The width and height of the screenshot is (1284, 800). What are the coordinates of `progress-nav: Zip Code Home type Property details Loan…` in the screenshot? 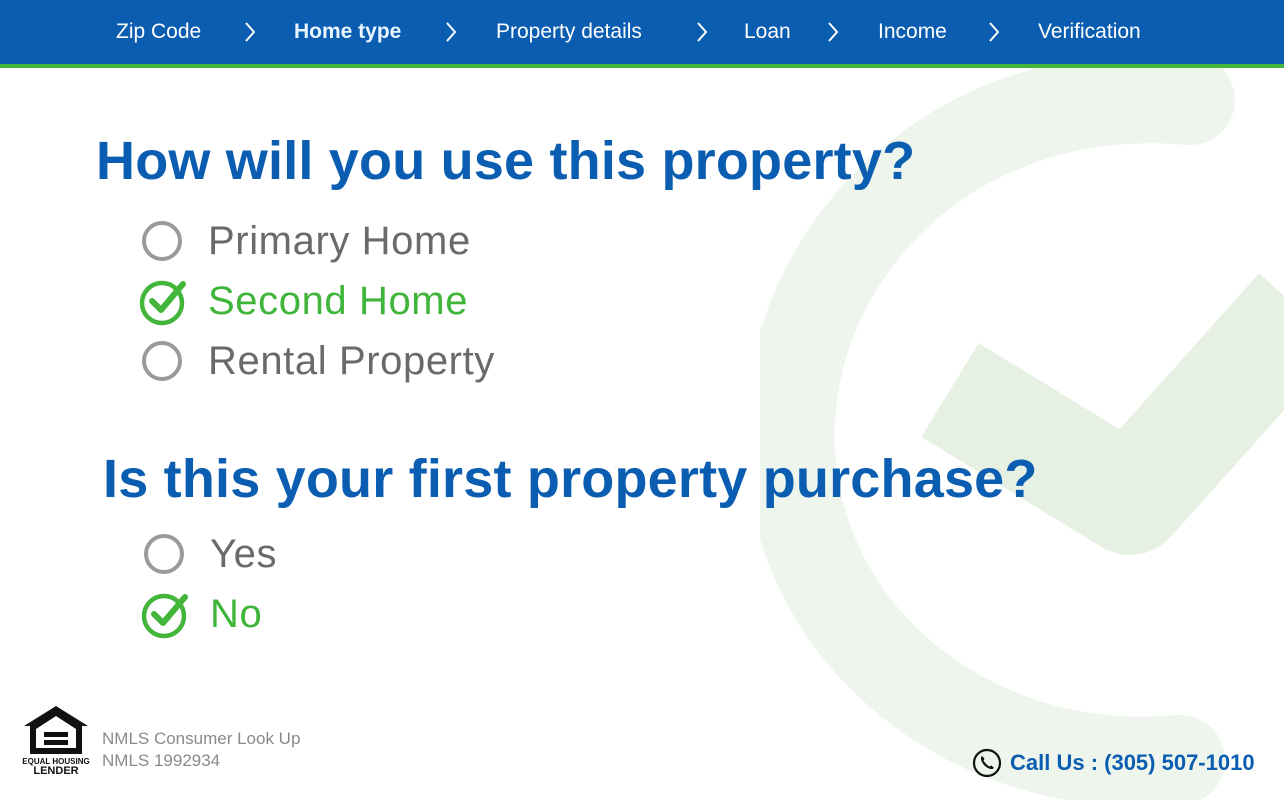 It's located at (642, 34).